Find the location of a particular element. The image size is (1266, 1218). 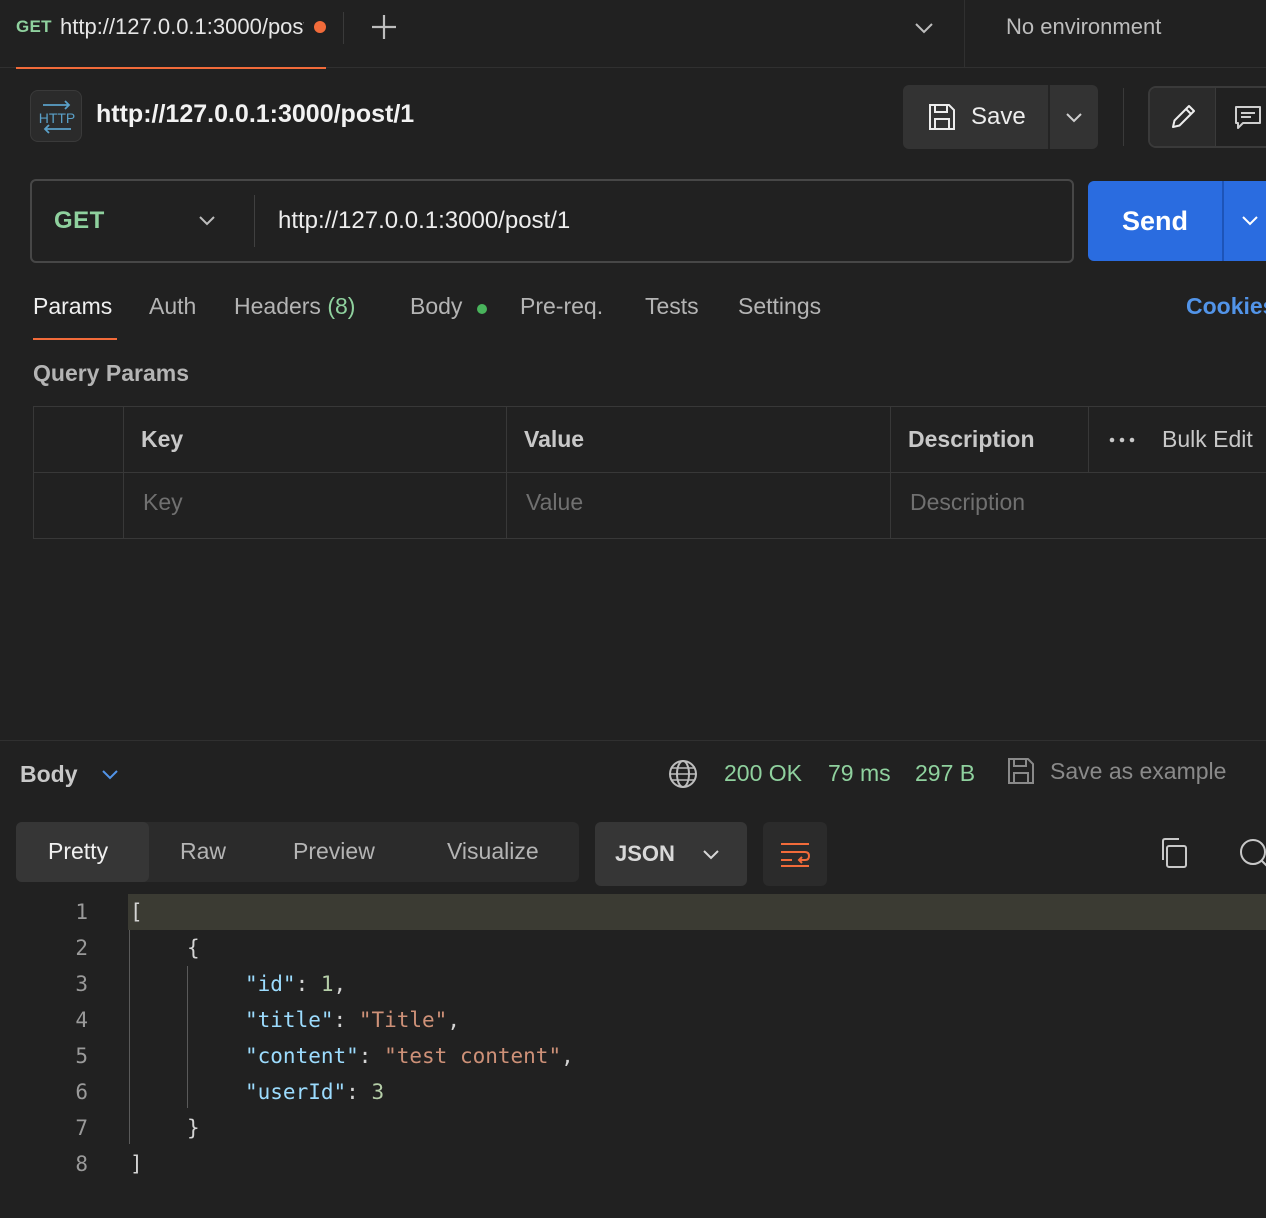

svg-text: HTTP is located at coordinates (57, 118).